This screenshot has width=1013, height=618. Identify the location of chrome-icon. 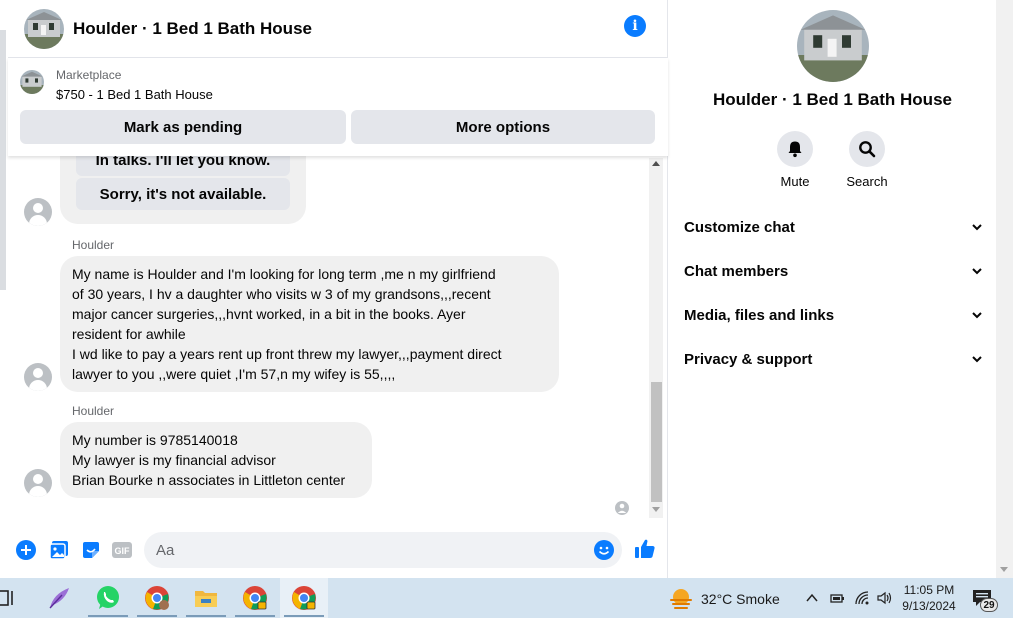
(255, 598).